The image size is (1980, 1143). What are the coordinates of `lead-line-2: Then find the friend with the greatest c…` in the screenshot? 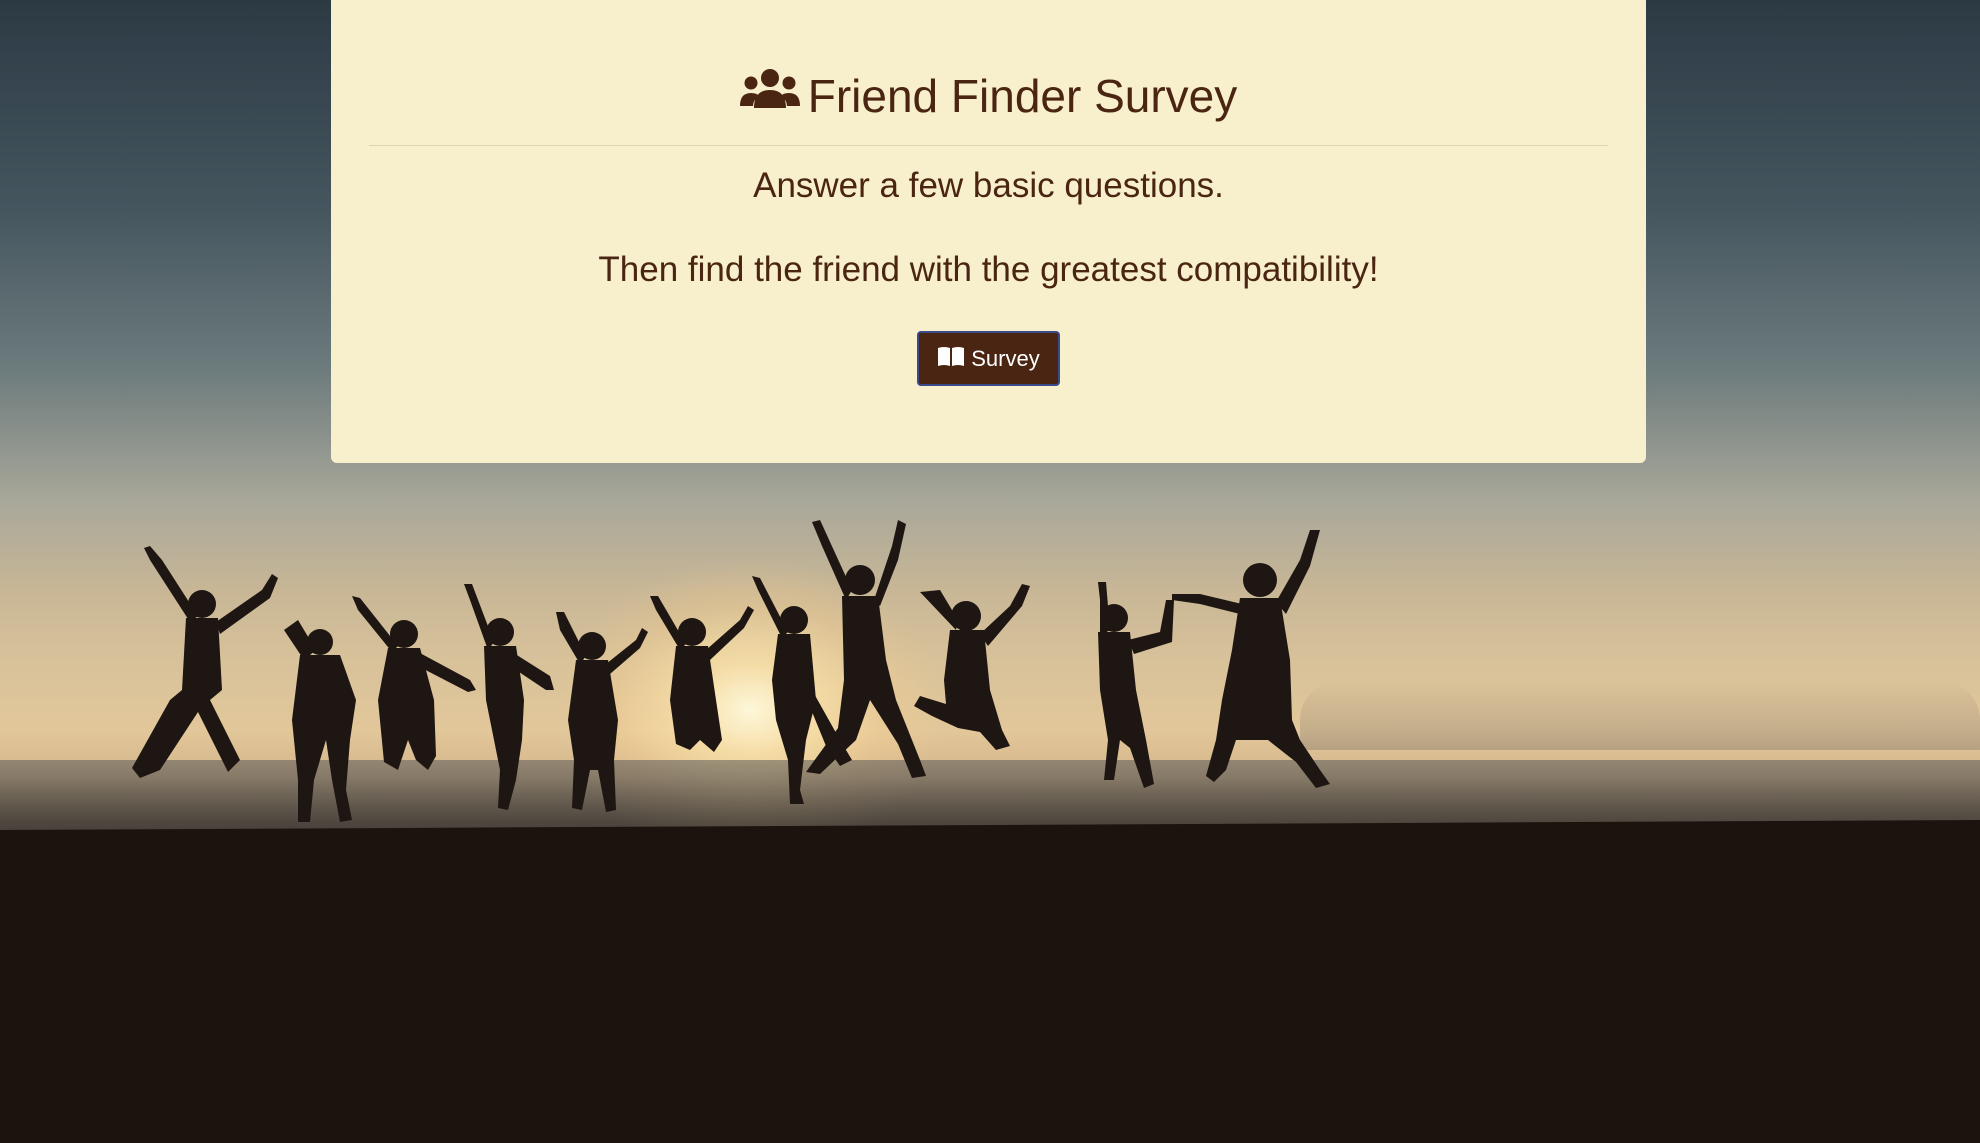 It's located at (988, 269).